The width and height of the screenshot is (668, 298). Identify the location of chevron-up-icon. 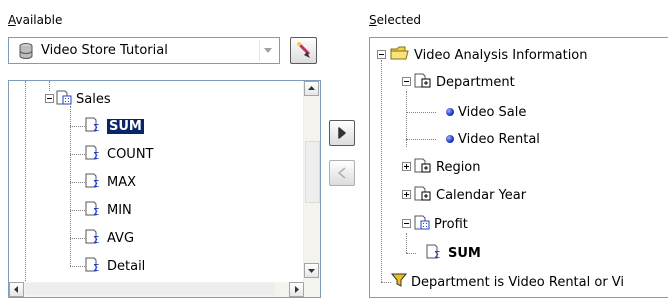
(311, 88).